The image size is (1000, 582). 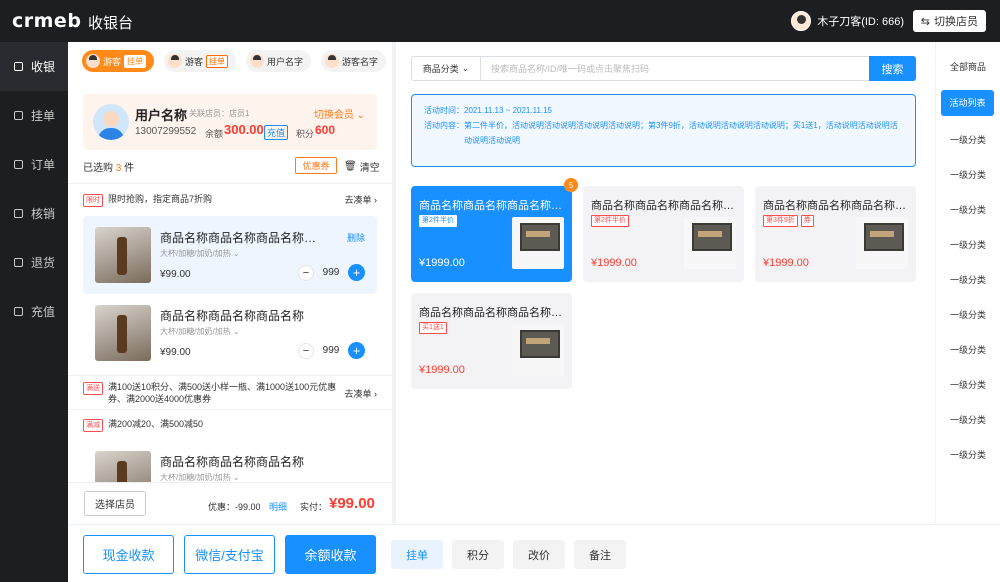 What do you see at coordinates (478, 554) in the screenshot?
I see `points-button: 积分` at bounding box center [478, 554].